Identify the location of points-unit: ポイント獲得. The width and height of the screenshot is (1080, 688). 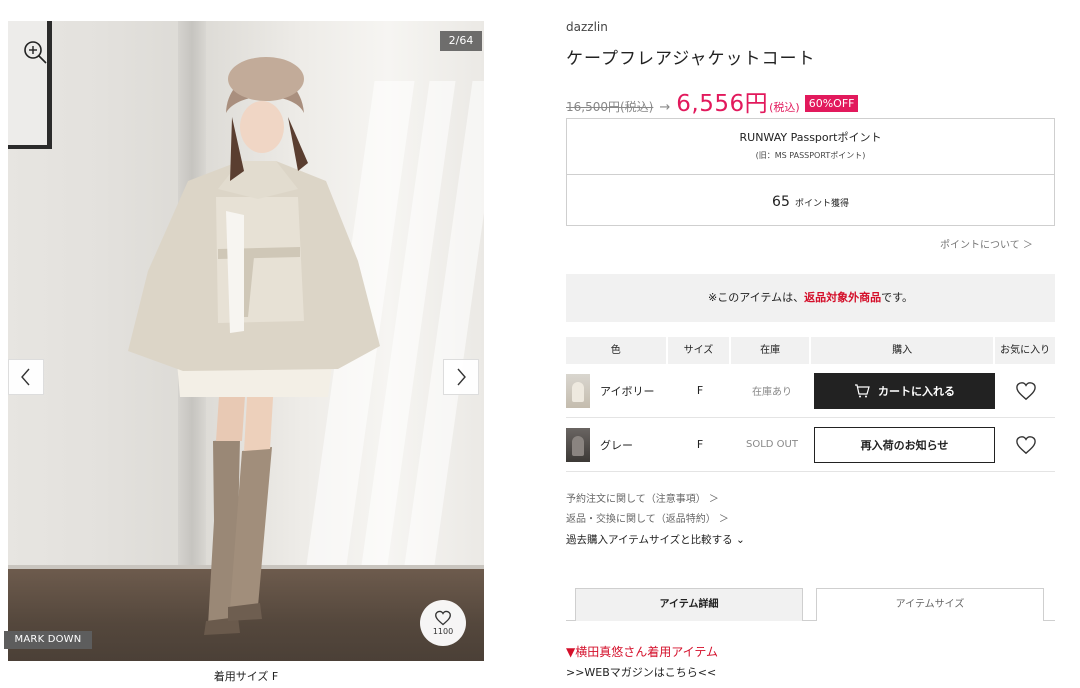
(821, 204).